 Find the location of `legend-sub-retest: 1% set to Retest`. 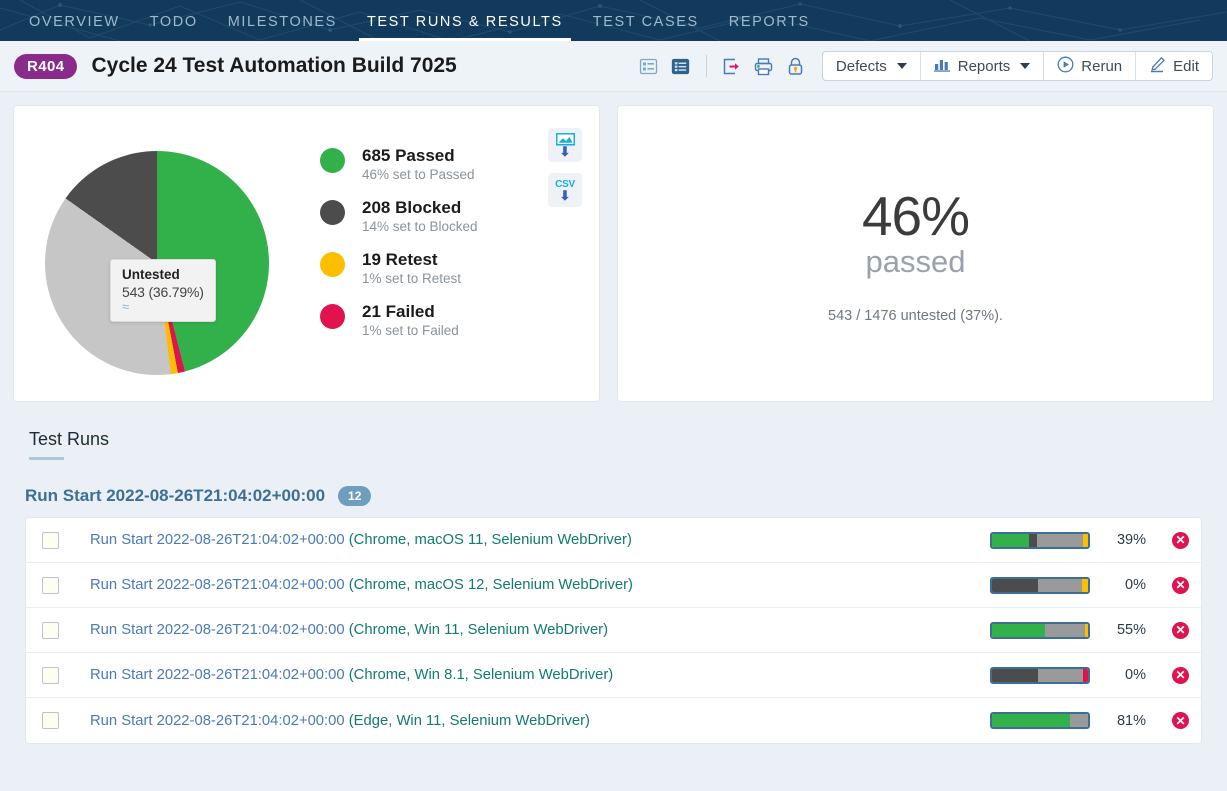

legend-sub-retest: 1% set to Retest is located at coordinates (412, 278).